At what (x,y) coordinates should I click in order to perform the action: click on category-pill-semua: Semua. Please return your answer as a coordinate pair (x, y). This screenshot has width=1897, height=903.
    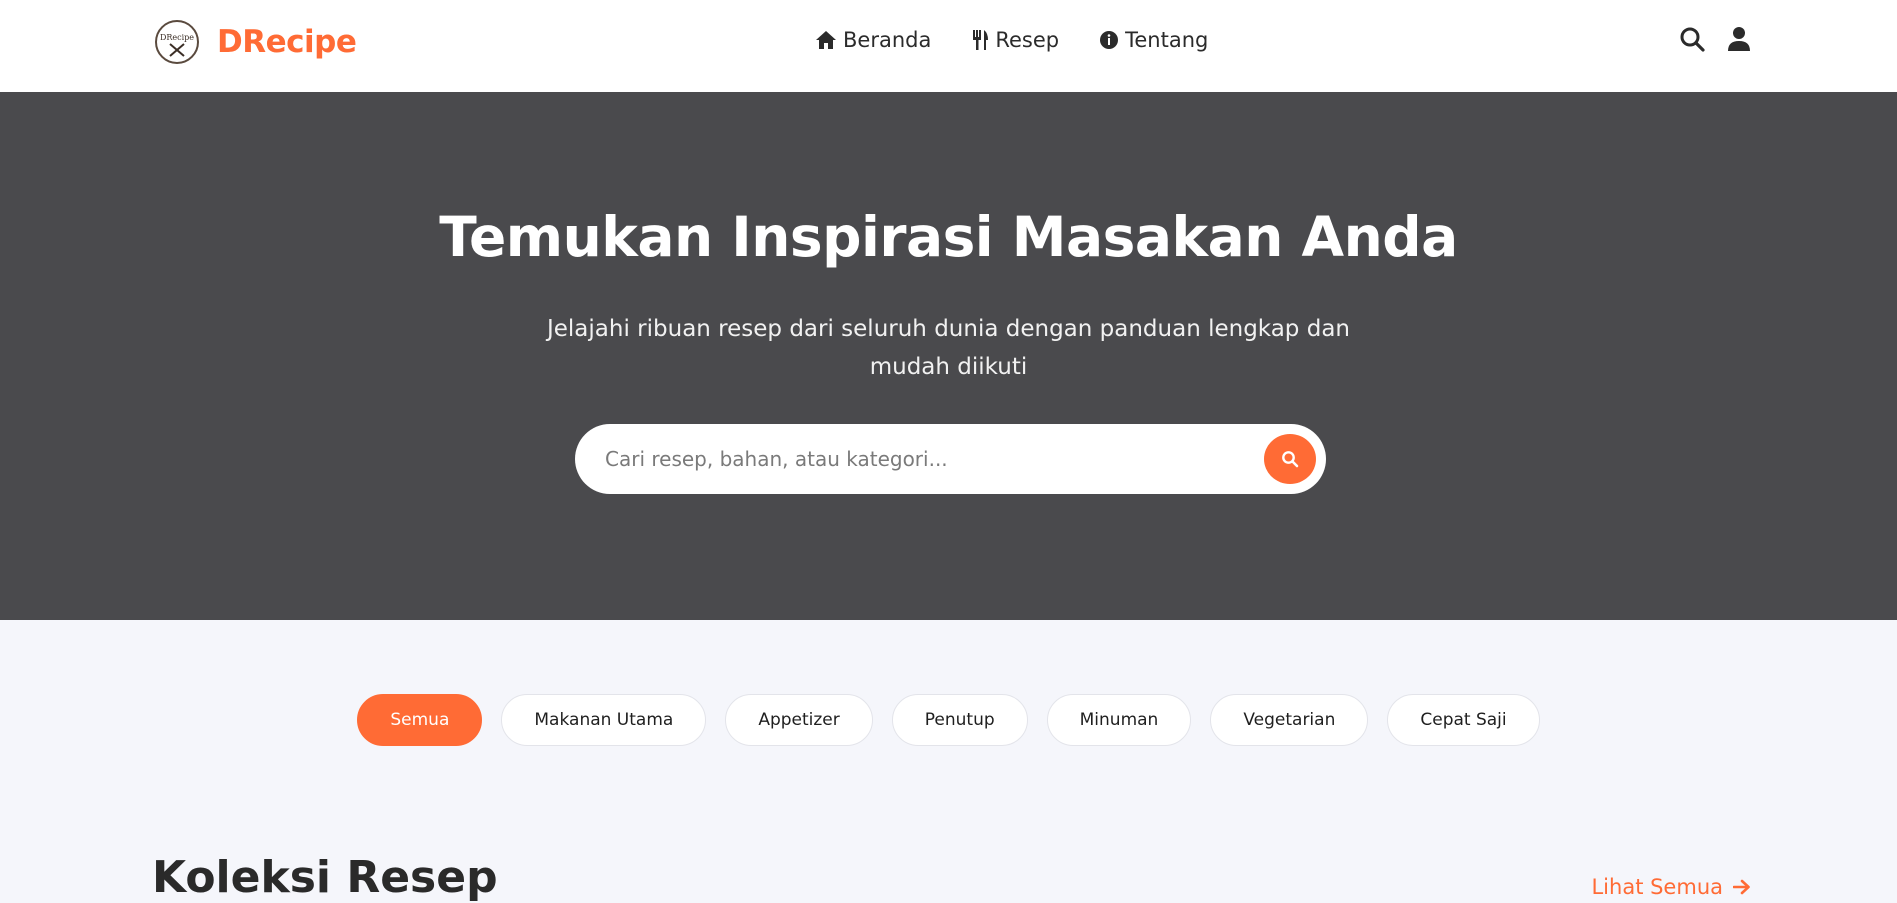
    Looking at the image, I should click on (420, 720).